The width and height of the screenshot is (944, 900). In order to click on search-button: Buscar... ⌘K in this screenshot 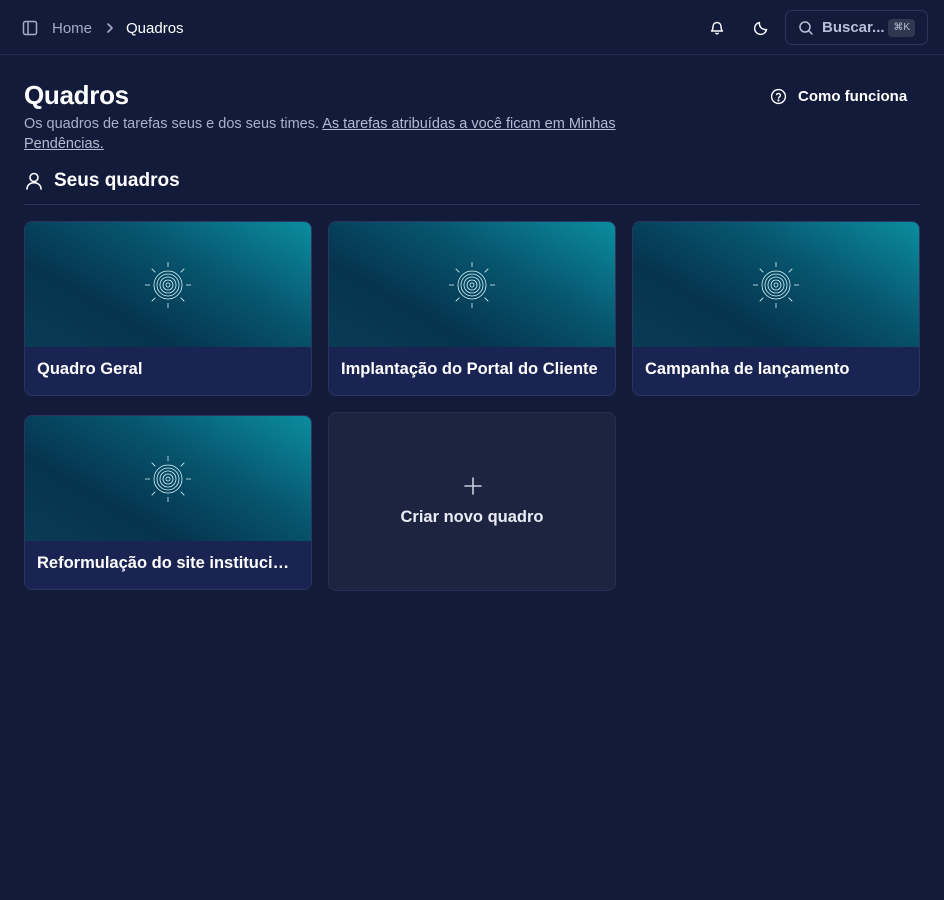, I will do `click(856, 27)`.